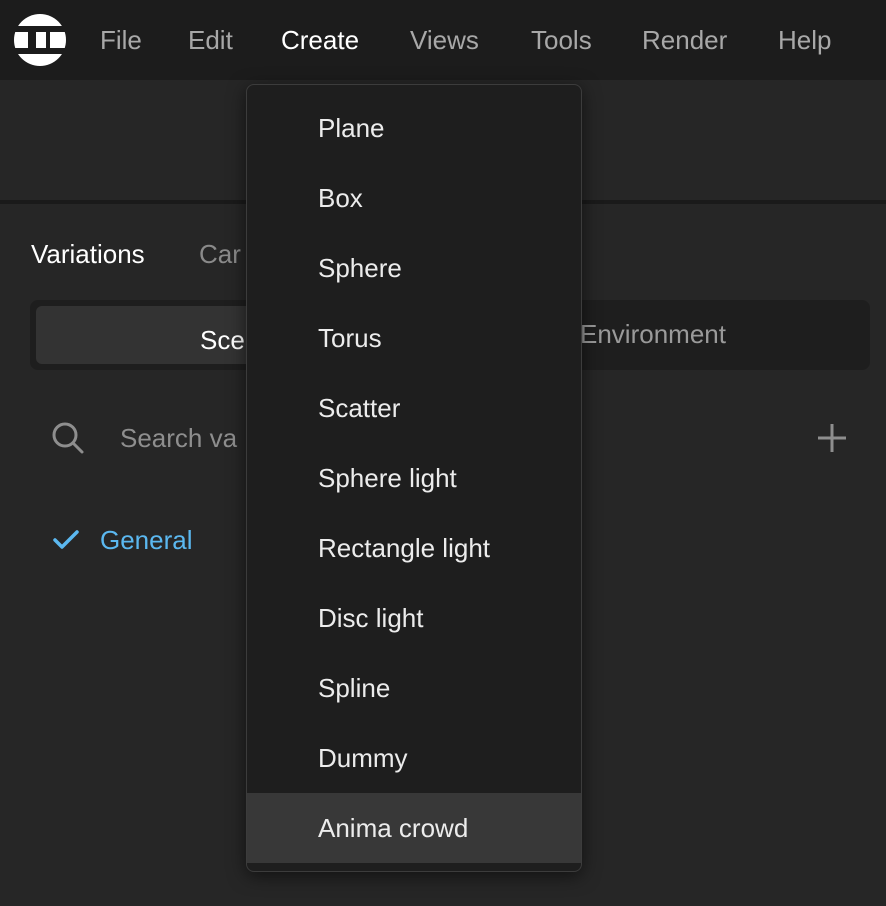  I want to click on menu-item-label: Scatter, so click(359, 408).